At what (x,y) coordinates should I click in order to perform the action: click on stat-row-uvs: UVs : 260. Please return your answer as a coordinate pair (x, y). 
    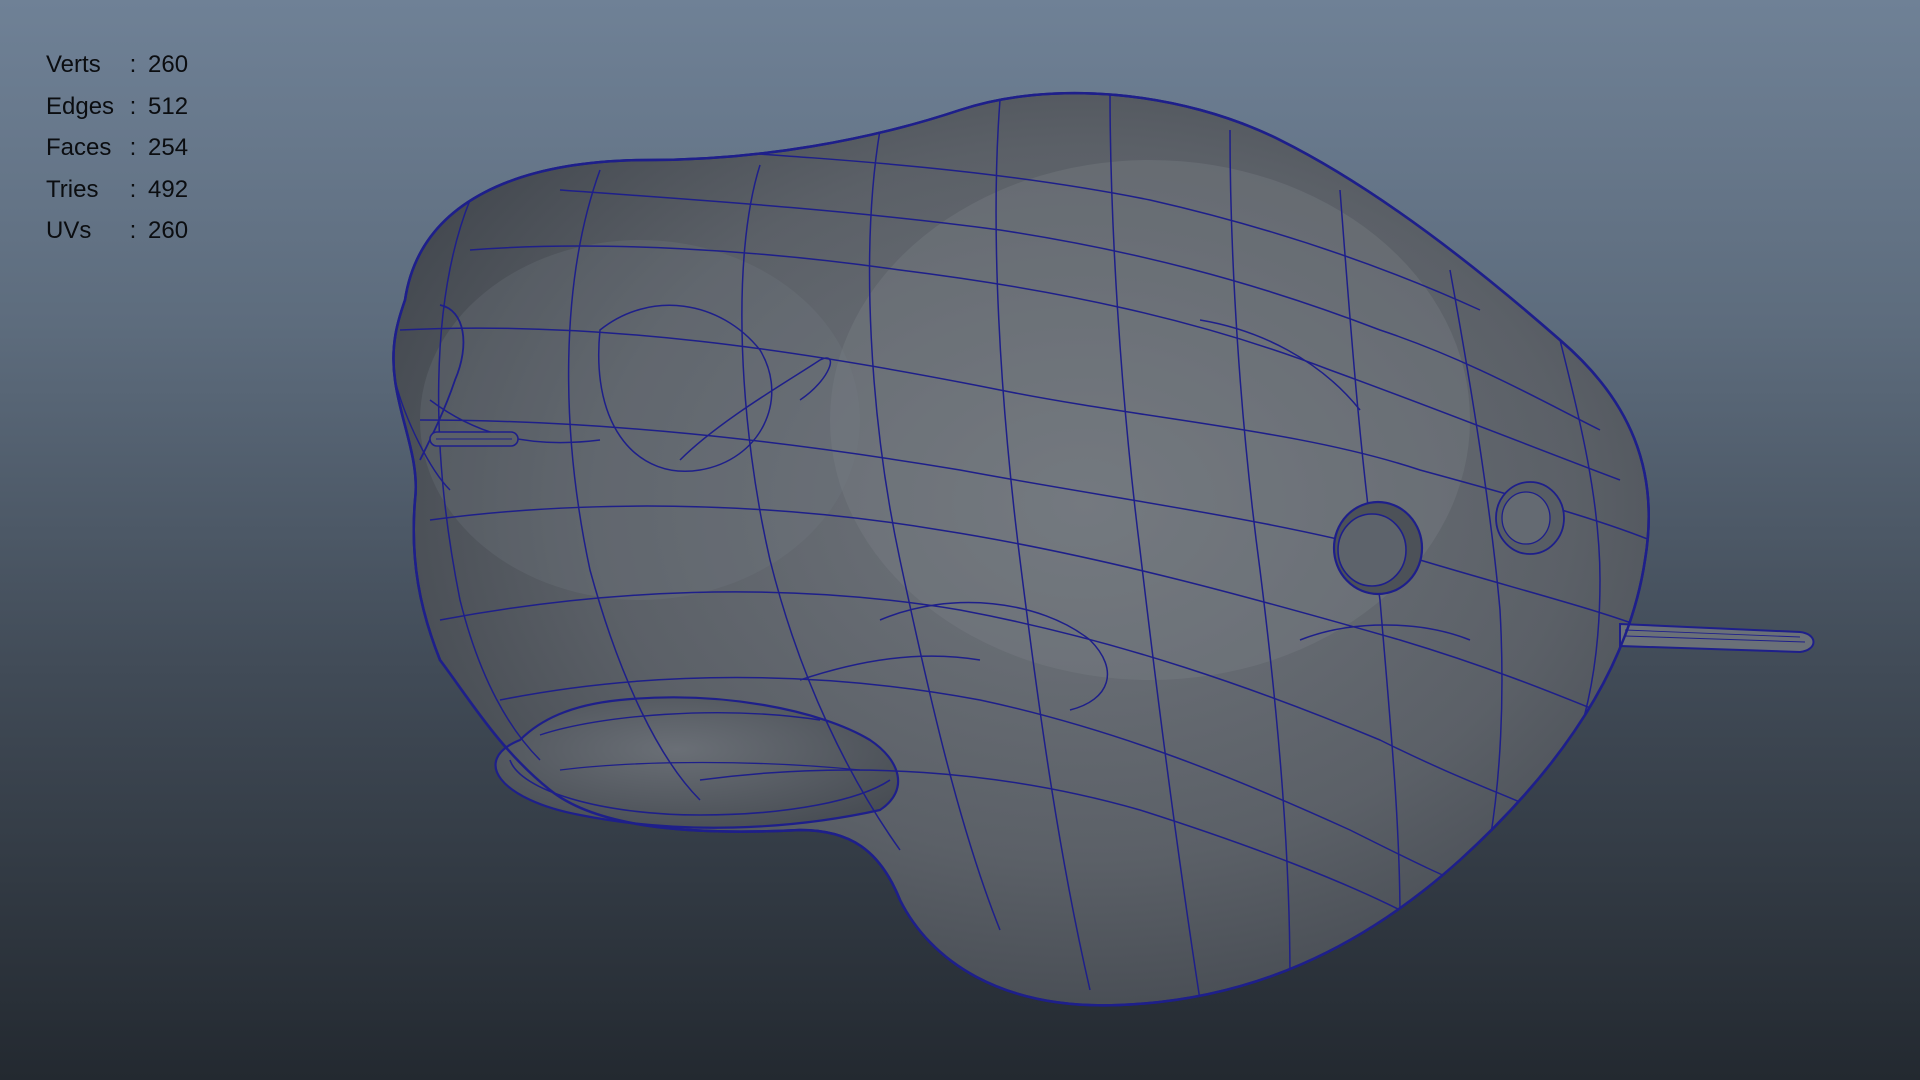
    Looking at the image, I should click on (127, 231).